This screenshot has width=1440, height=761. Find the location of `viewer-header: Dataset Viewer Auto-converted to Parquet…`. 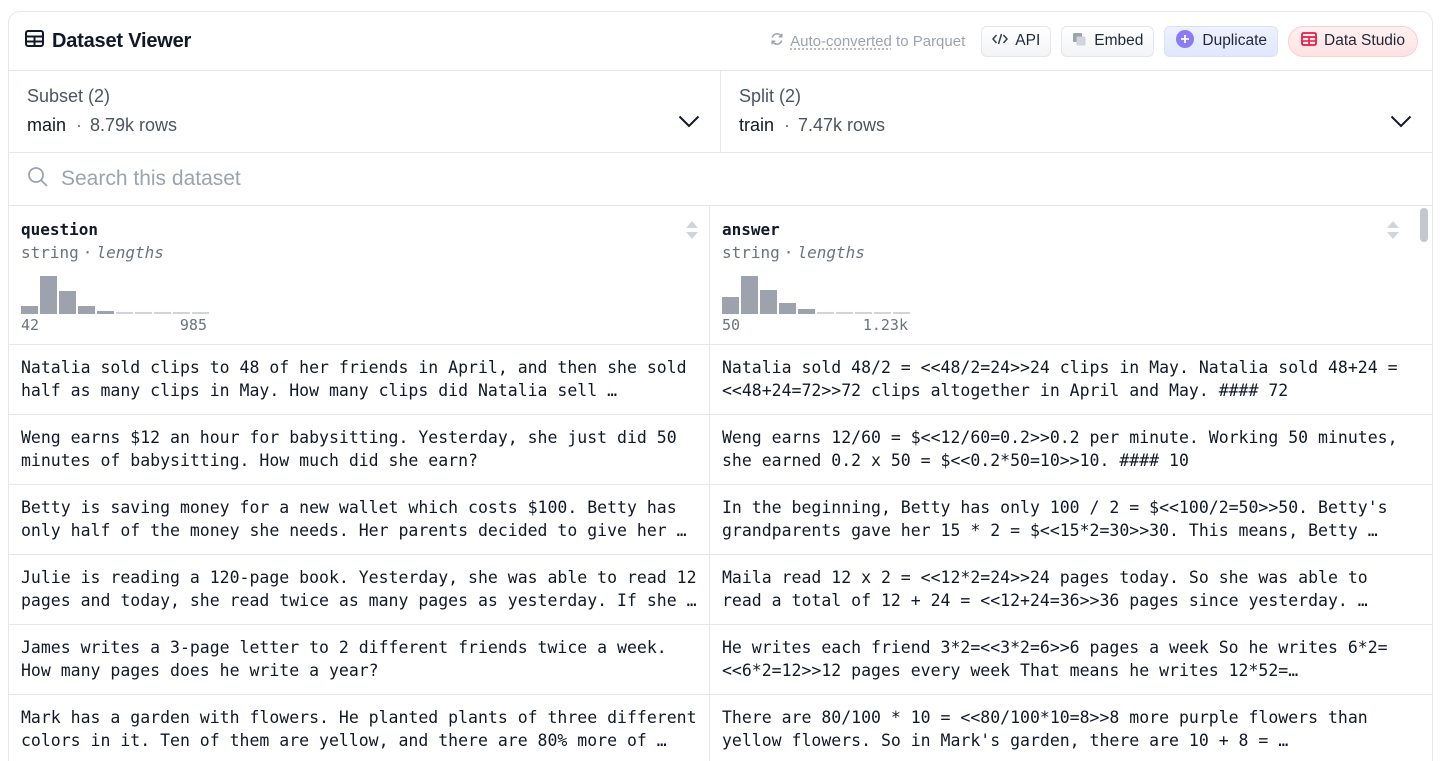

viewer-header: Dataset Viewer Auto-converted to Parquet… is located at coordinates (720, 41).